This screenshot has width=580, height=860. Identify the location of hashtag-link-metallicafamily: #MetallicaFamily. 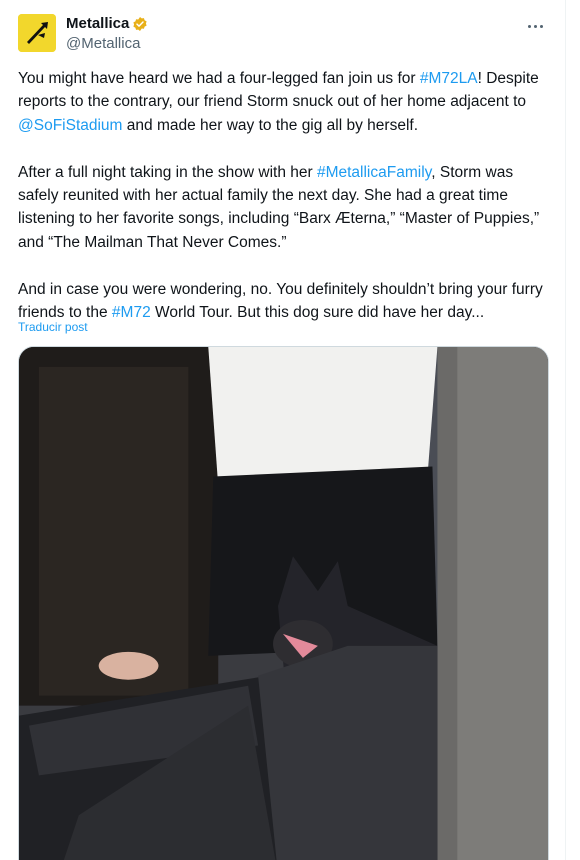
(374, 172).